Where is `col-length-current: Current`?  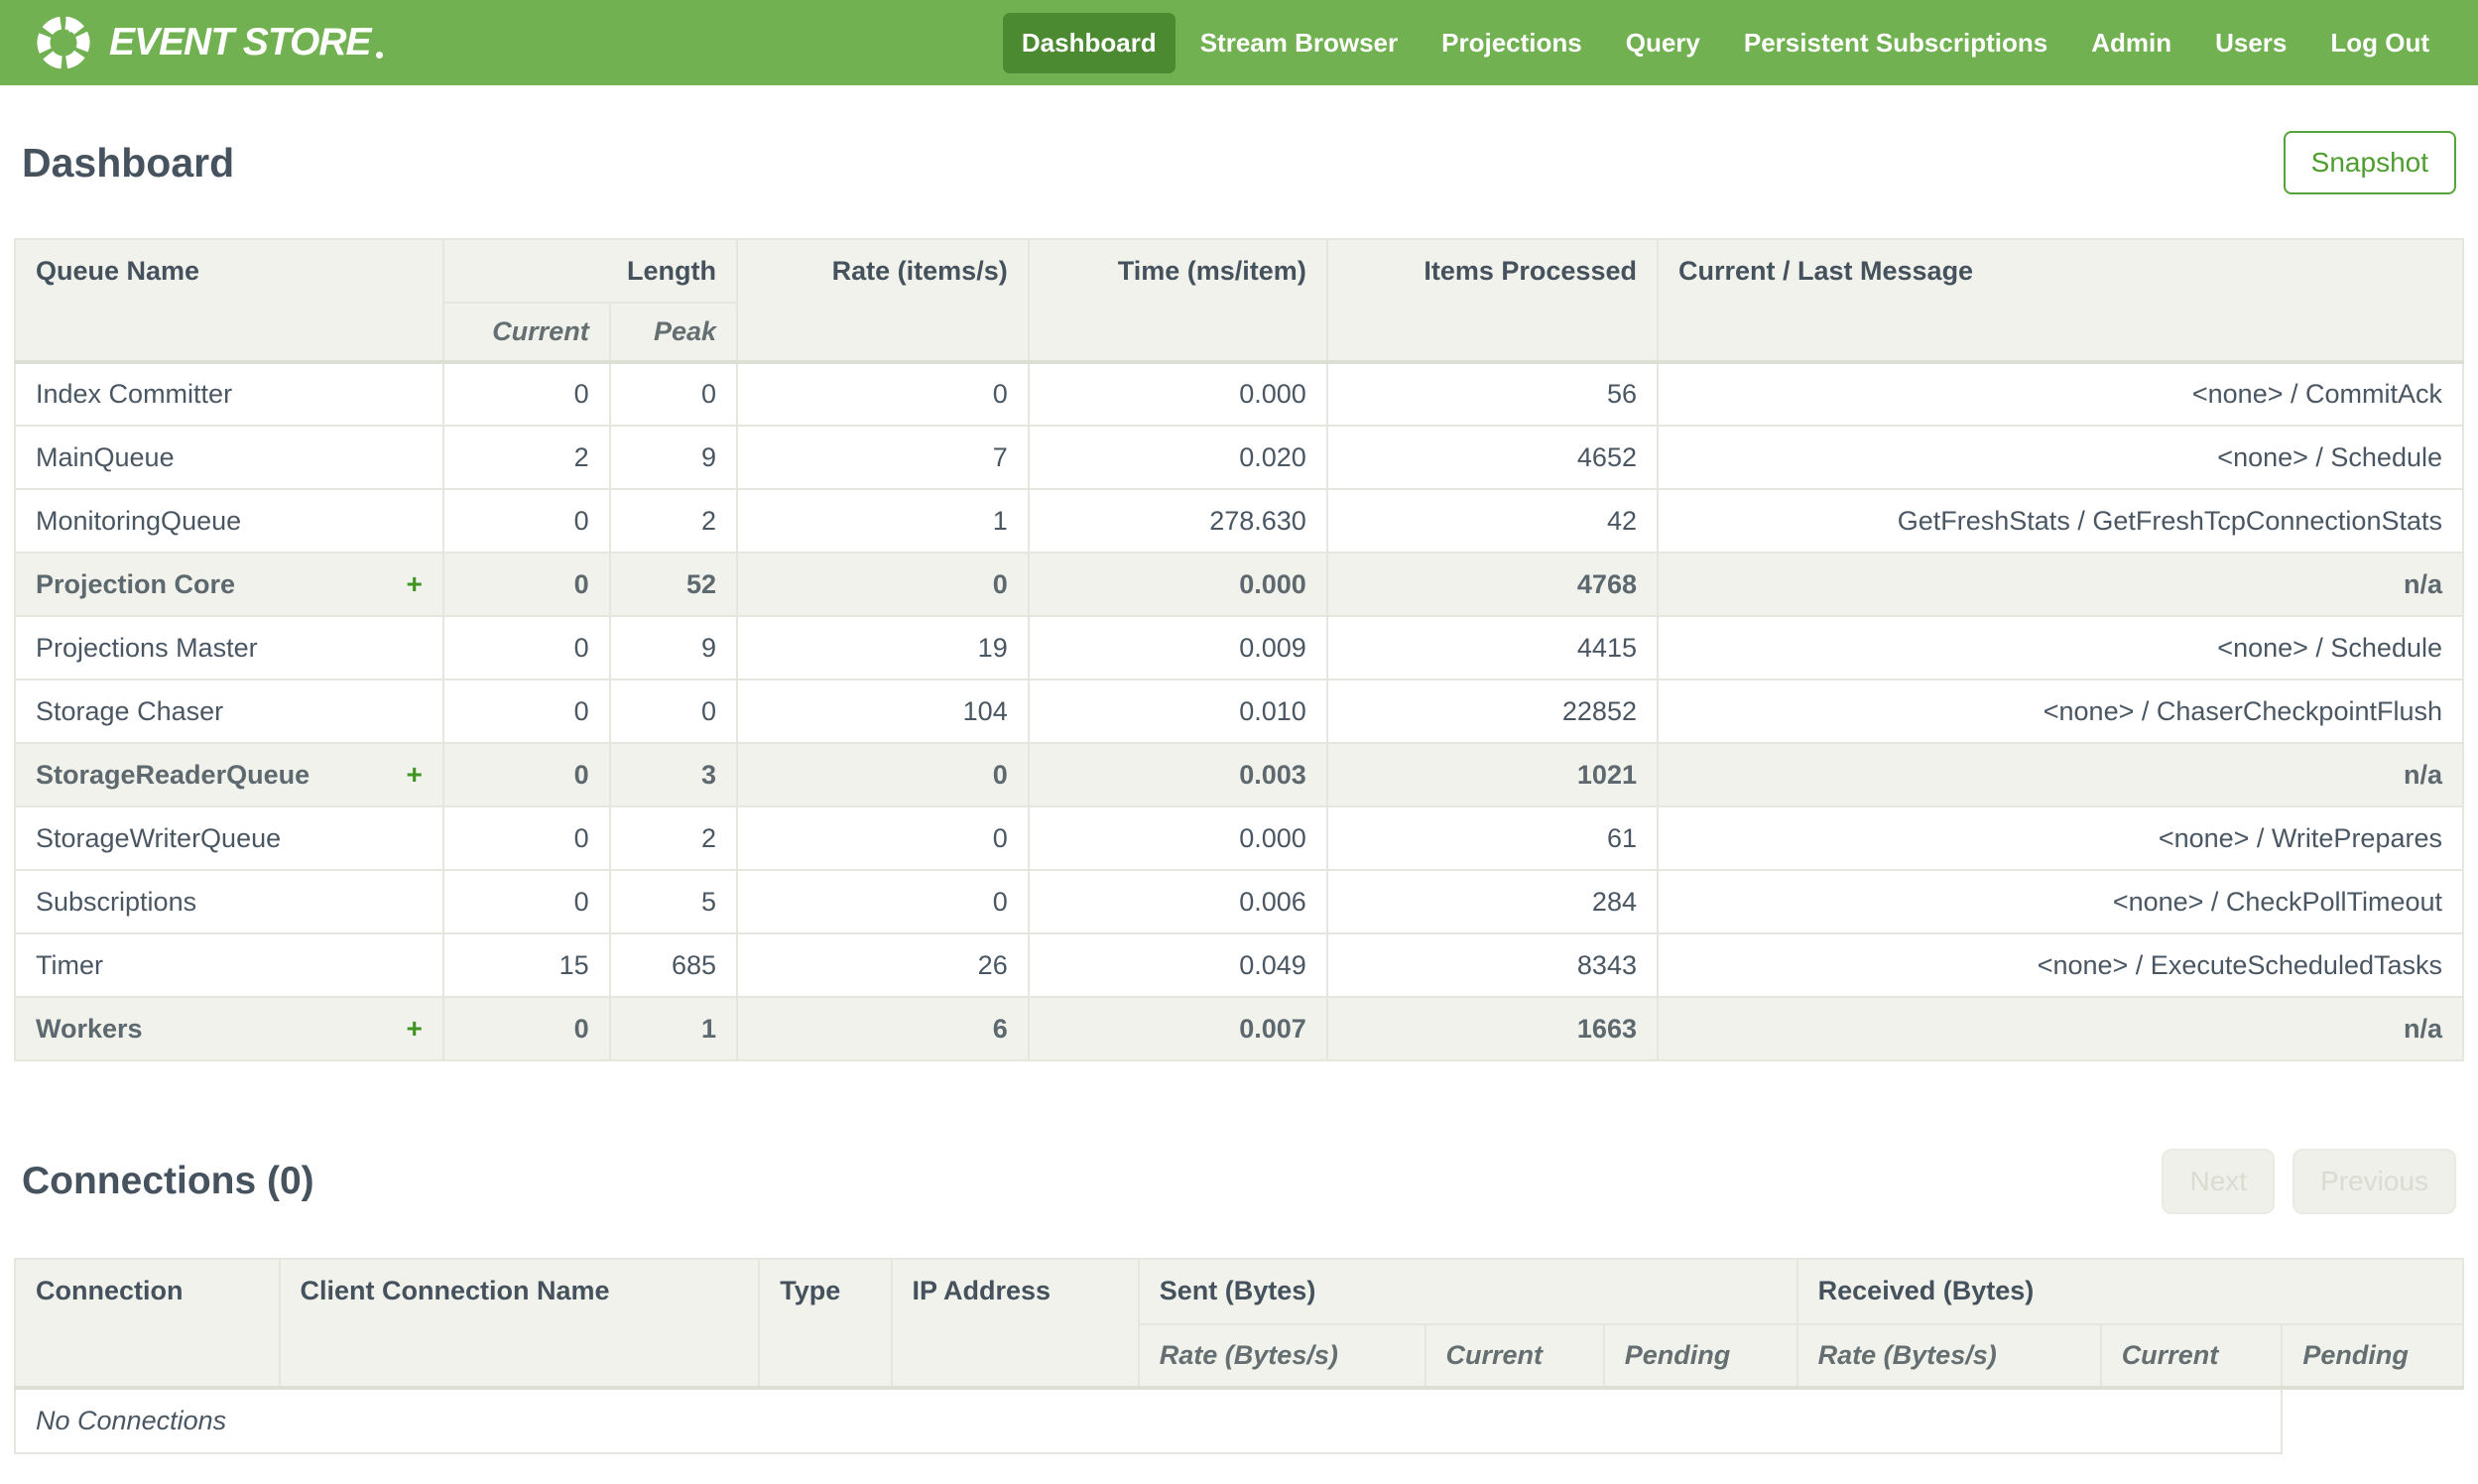
col-length-current: Current is located at coordinates (526, 333).